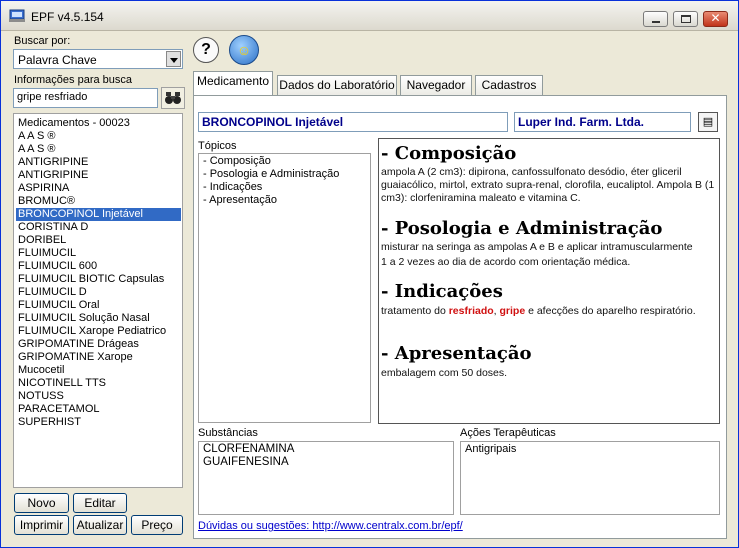 This screenshot has width=739, height=548. Describe the element at coordinates (231, 187) in the screenshot. I see `topico-item: - Indicações` at that location.